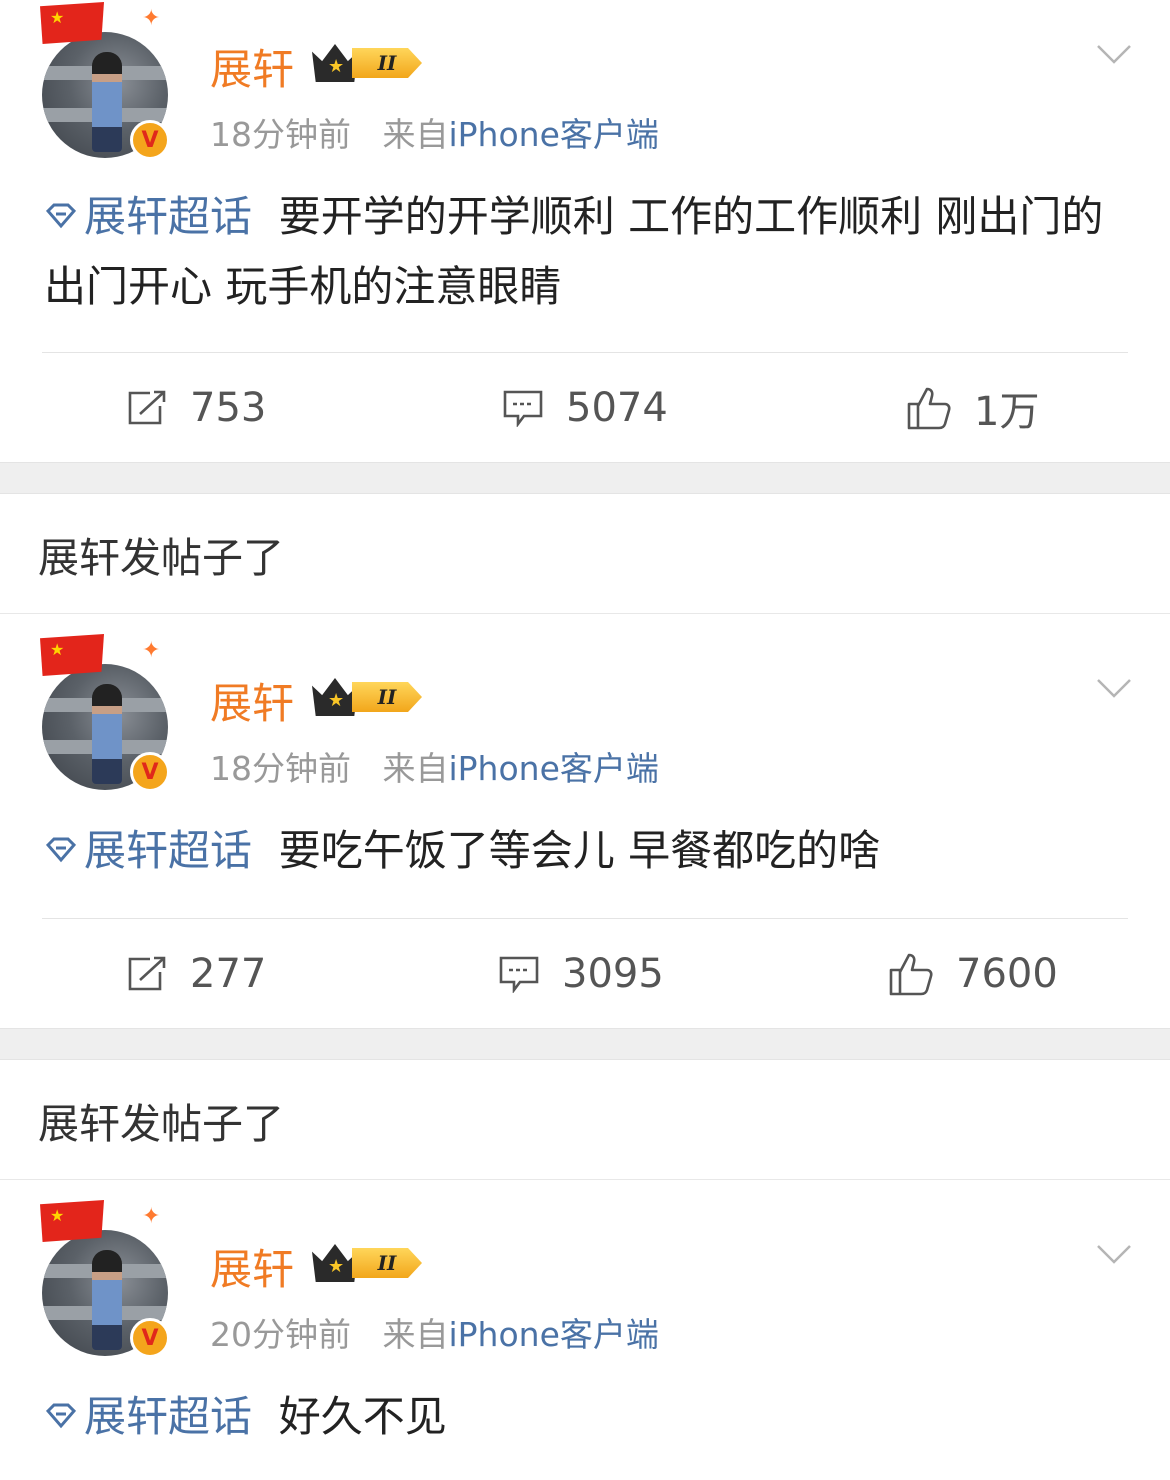 The height and width of the screenshot is (1480, 1170). I want to click on repost-count: 753, so click(228, 408).